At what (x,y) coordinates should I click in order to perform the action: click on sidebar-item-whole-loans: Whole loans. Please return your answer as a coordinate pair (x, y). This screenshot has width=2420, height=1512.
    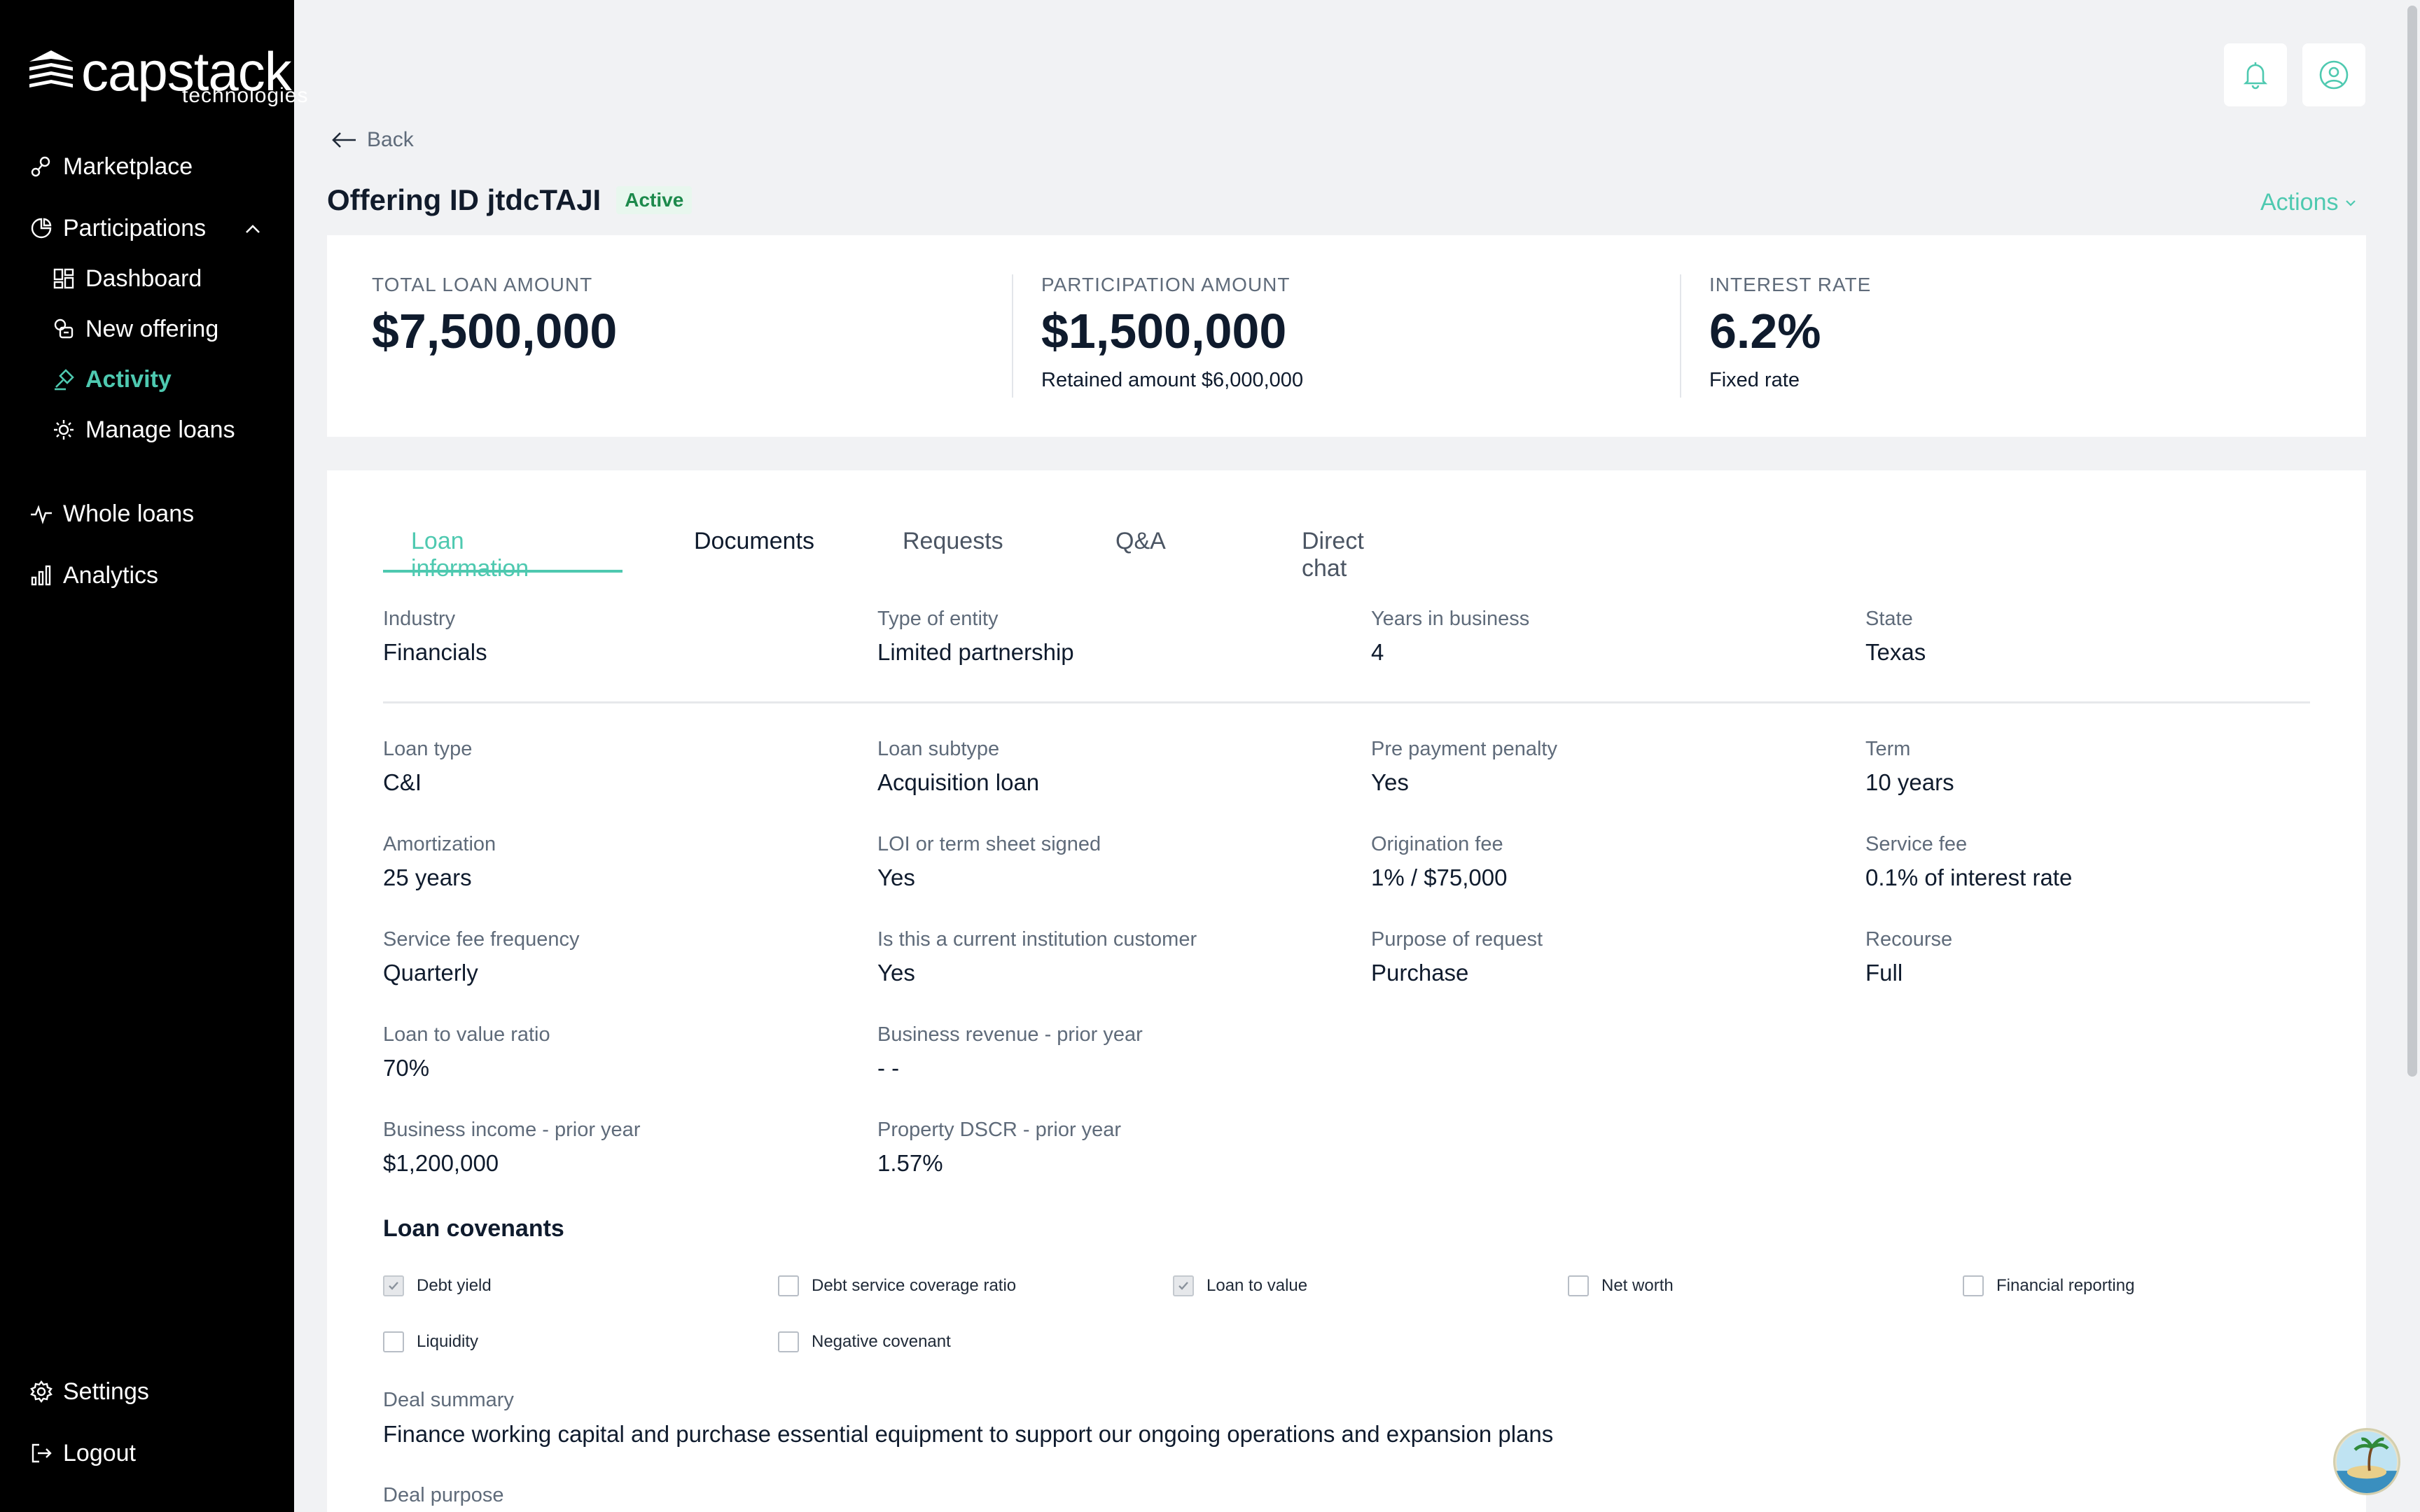
    Looking at the image, I should click on (111, 514).